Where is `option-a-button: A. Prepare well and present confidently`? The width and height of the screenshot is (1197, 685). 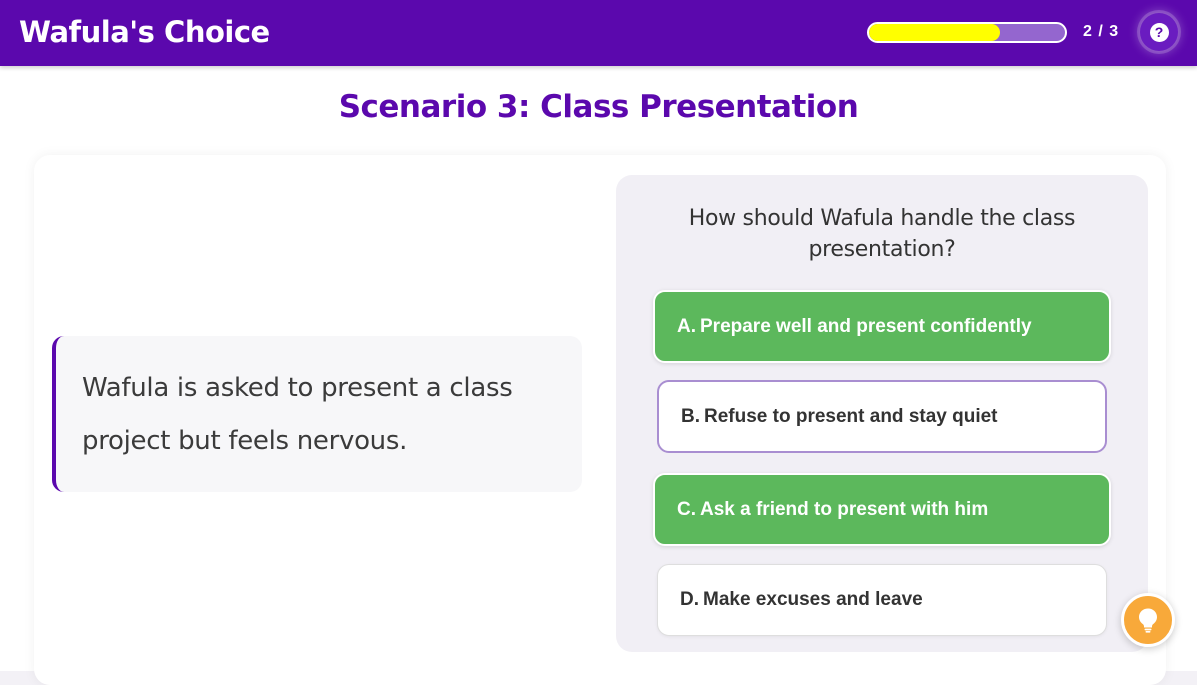
option-a-button: A. Prepare well and present confidently is located at coordinates (882, 326).